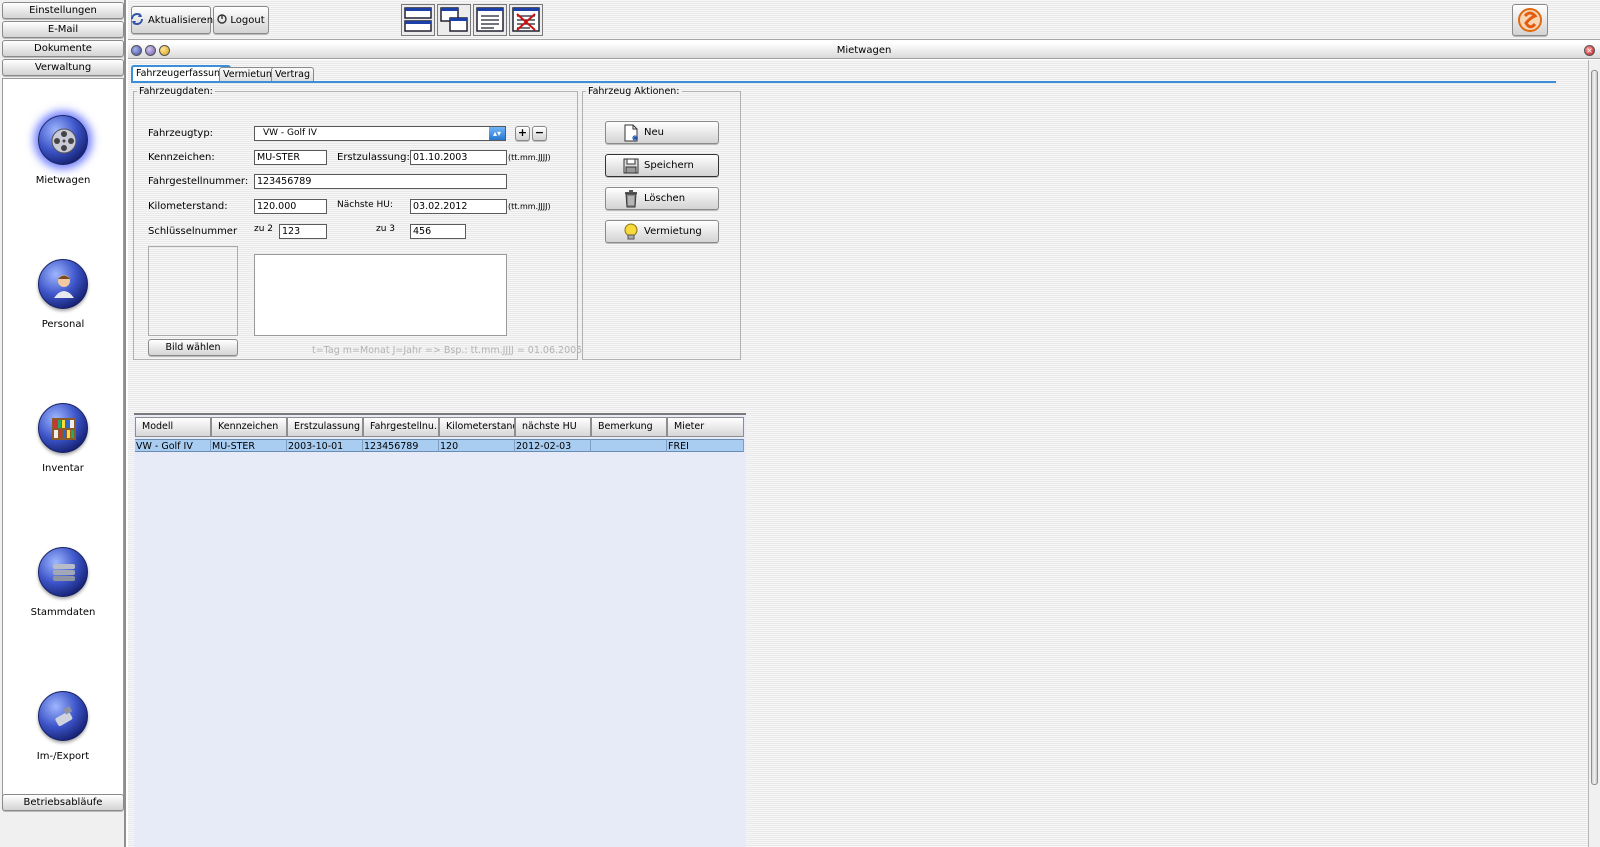  Describe the element at coordinates (629, 427) in the screenshot. I see `column-header-bemerkung: Bemerkung` at that location.